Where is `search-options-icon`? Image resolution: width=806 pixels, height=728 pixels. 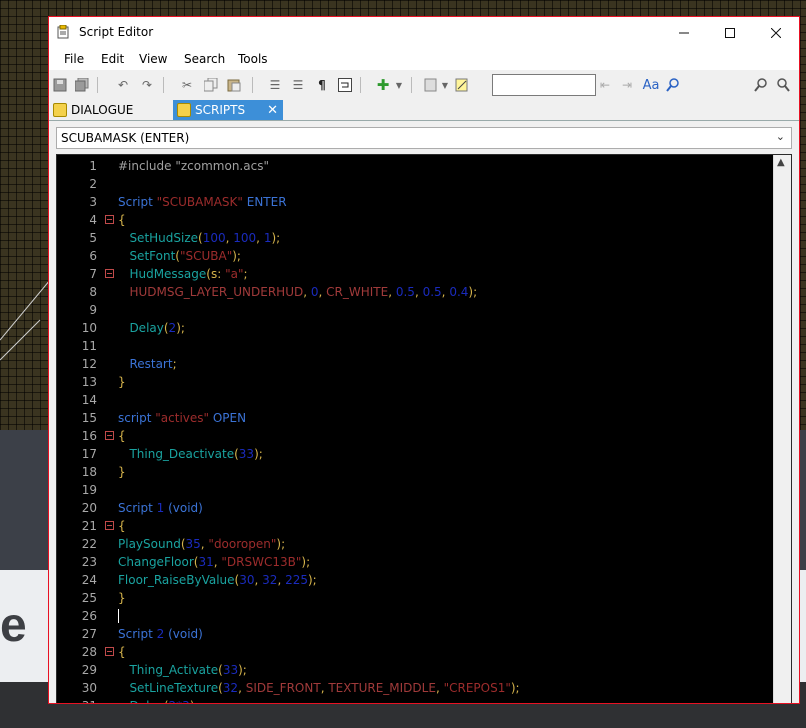 search-options-icon is located at coordinates (783, 85).